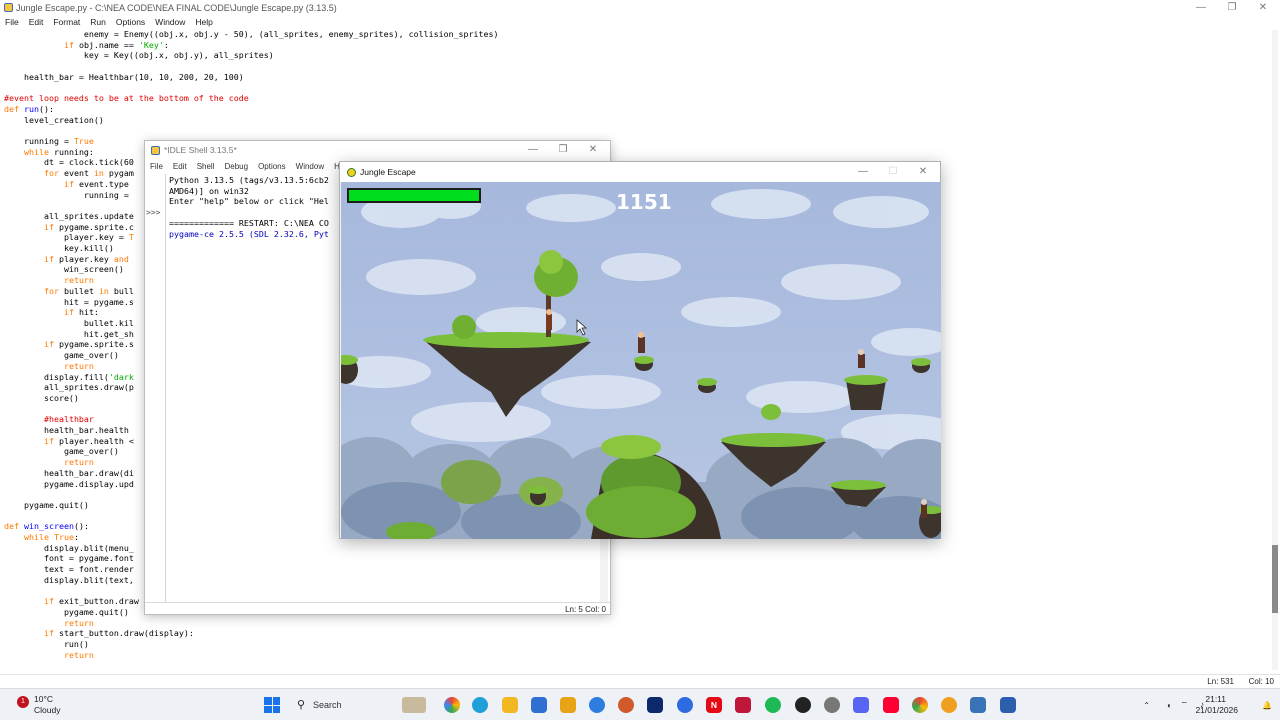 Image resolution: width=1280 pixels, height=720 pixels. What do you see at coordinates (655, 705) in the screenshot?
I see `disney-plus-icon` at bounding box center [655, 705].